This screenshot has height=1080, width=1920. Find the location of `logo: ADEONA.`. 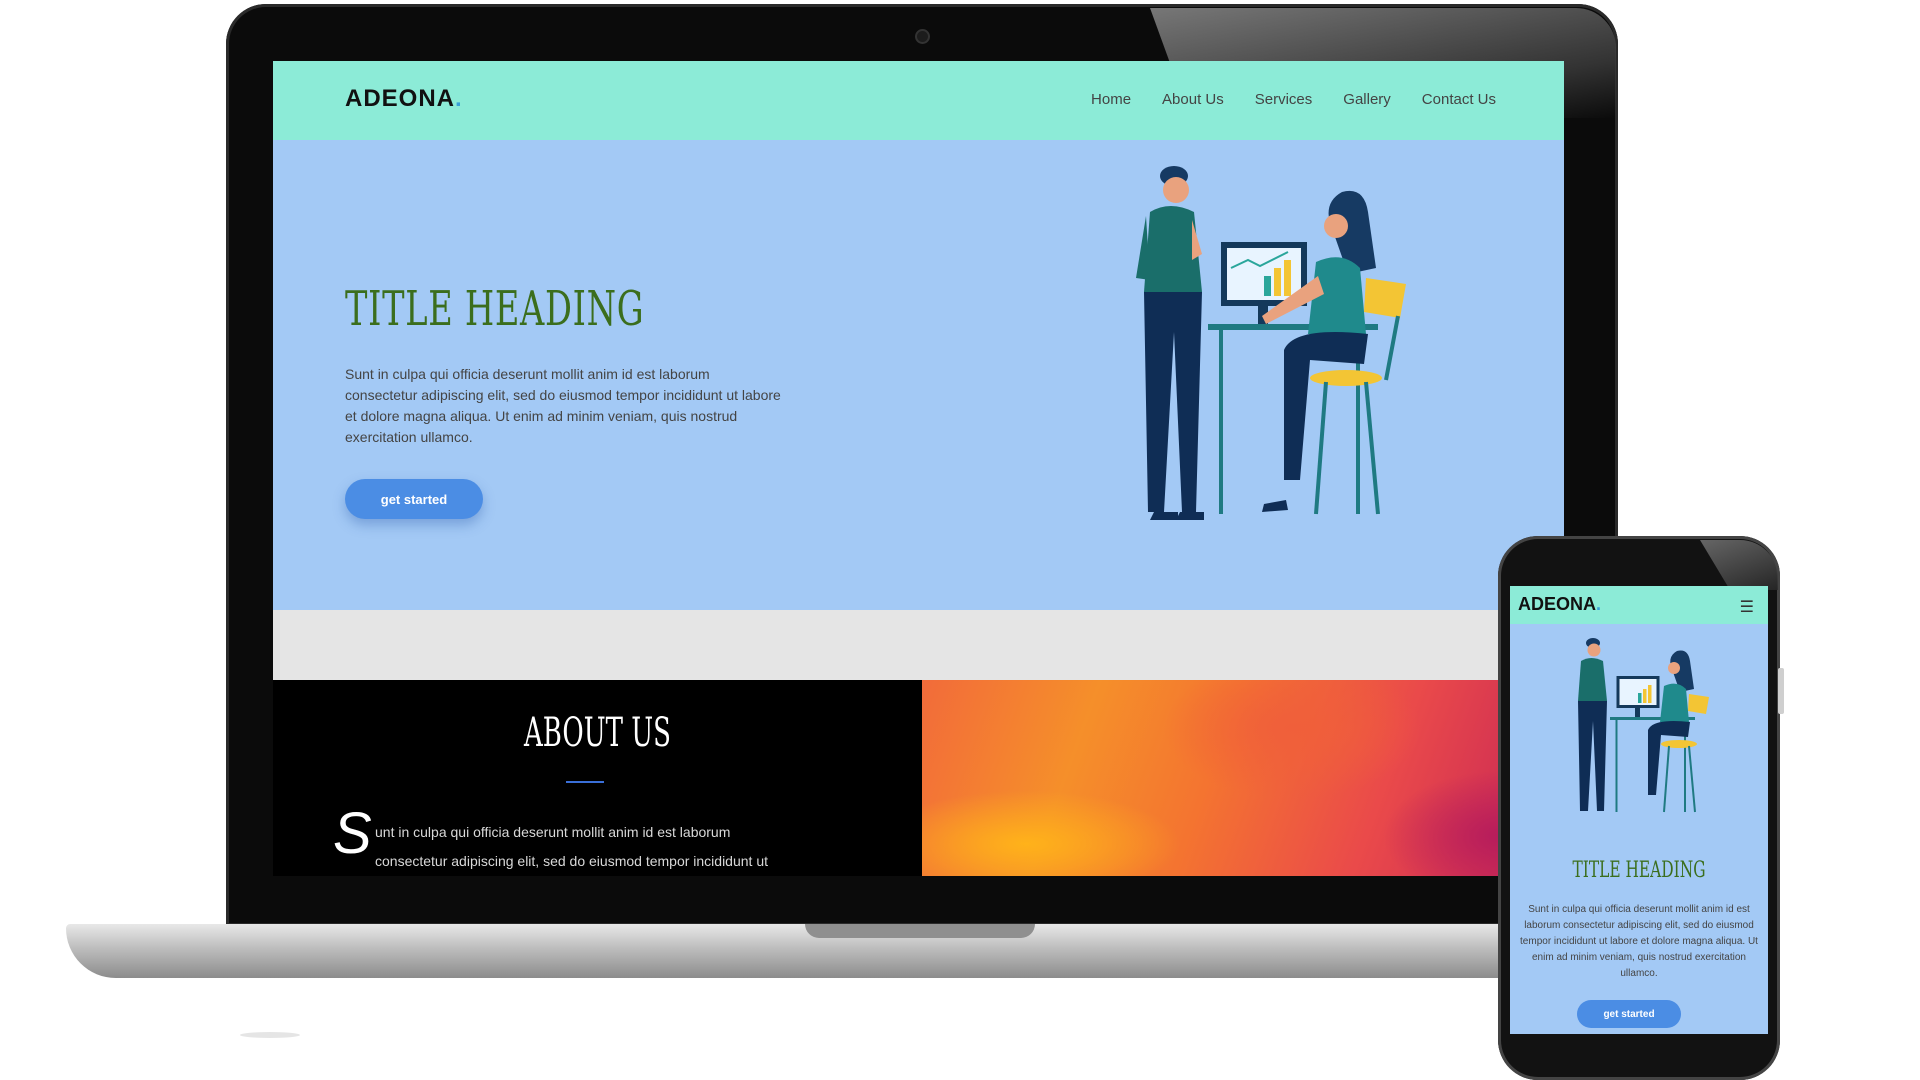

logo: ADEONA. is located at coordinates (404, 99).